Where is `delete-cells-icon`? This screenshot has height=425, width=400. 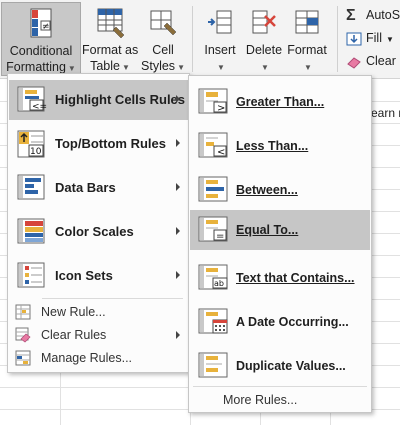 delete-cells-icon is located at coordinates (264, 22).